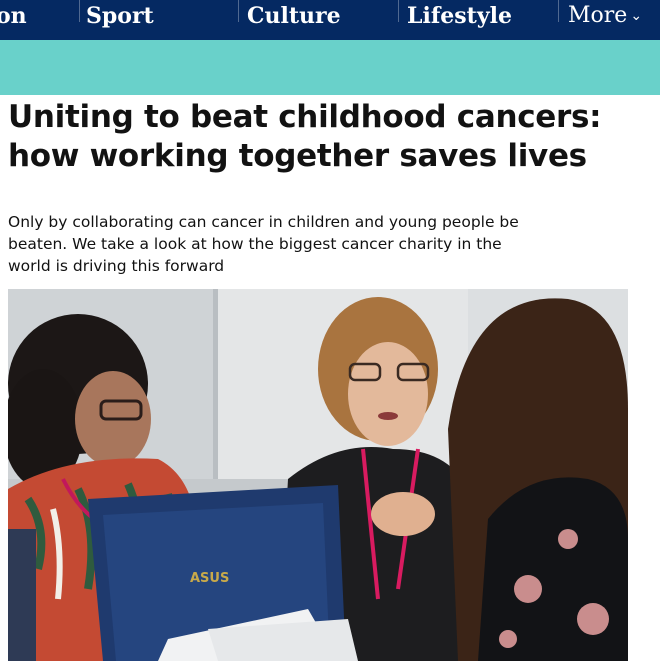 The width and height of the screenshot is (660, 661). I want to click on top-navigation: on Sport Culture Lifestyle More ⌄, so click(330, 20).